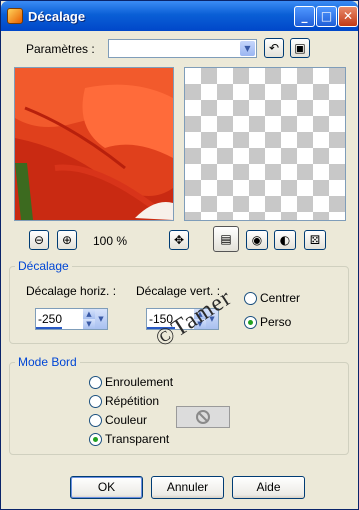  What do you see at coordinates (268, 487) in the screenshot?
I see `help-button: Aide` at bounding box center [268, 487].